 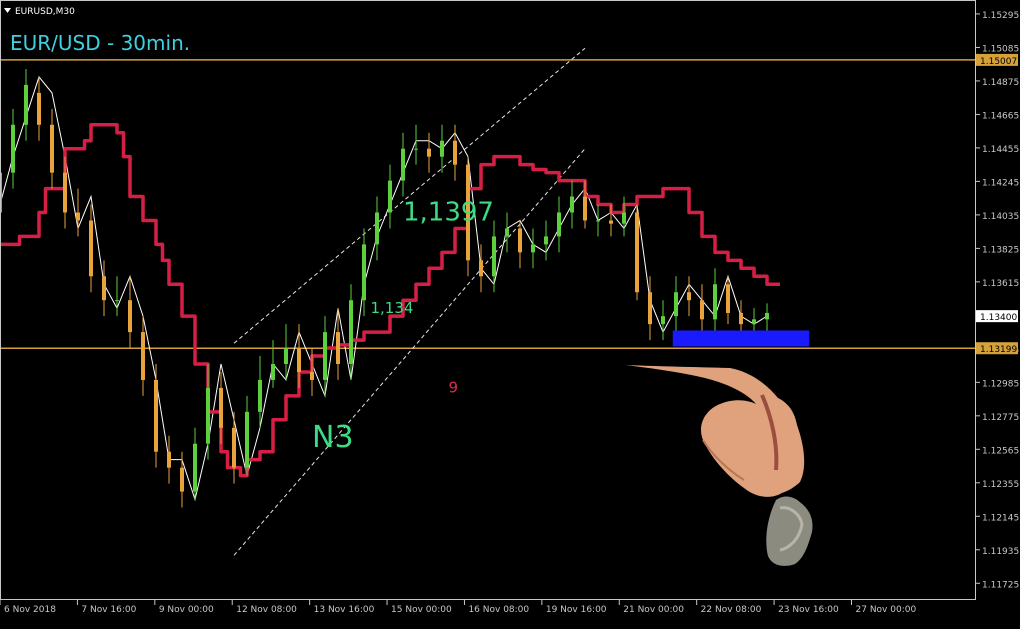 I want to click on support-zone-box, so click(x=741, y=338).